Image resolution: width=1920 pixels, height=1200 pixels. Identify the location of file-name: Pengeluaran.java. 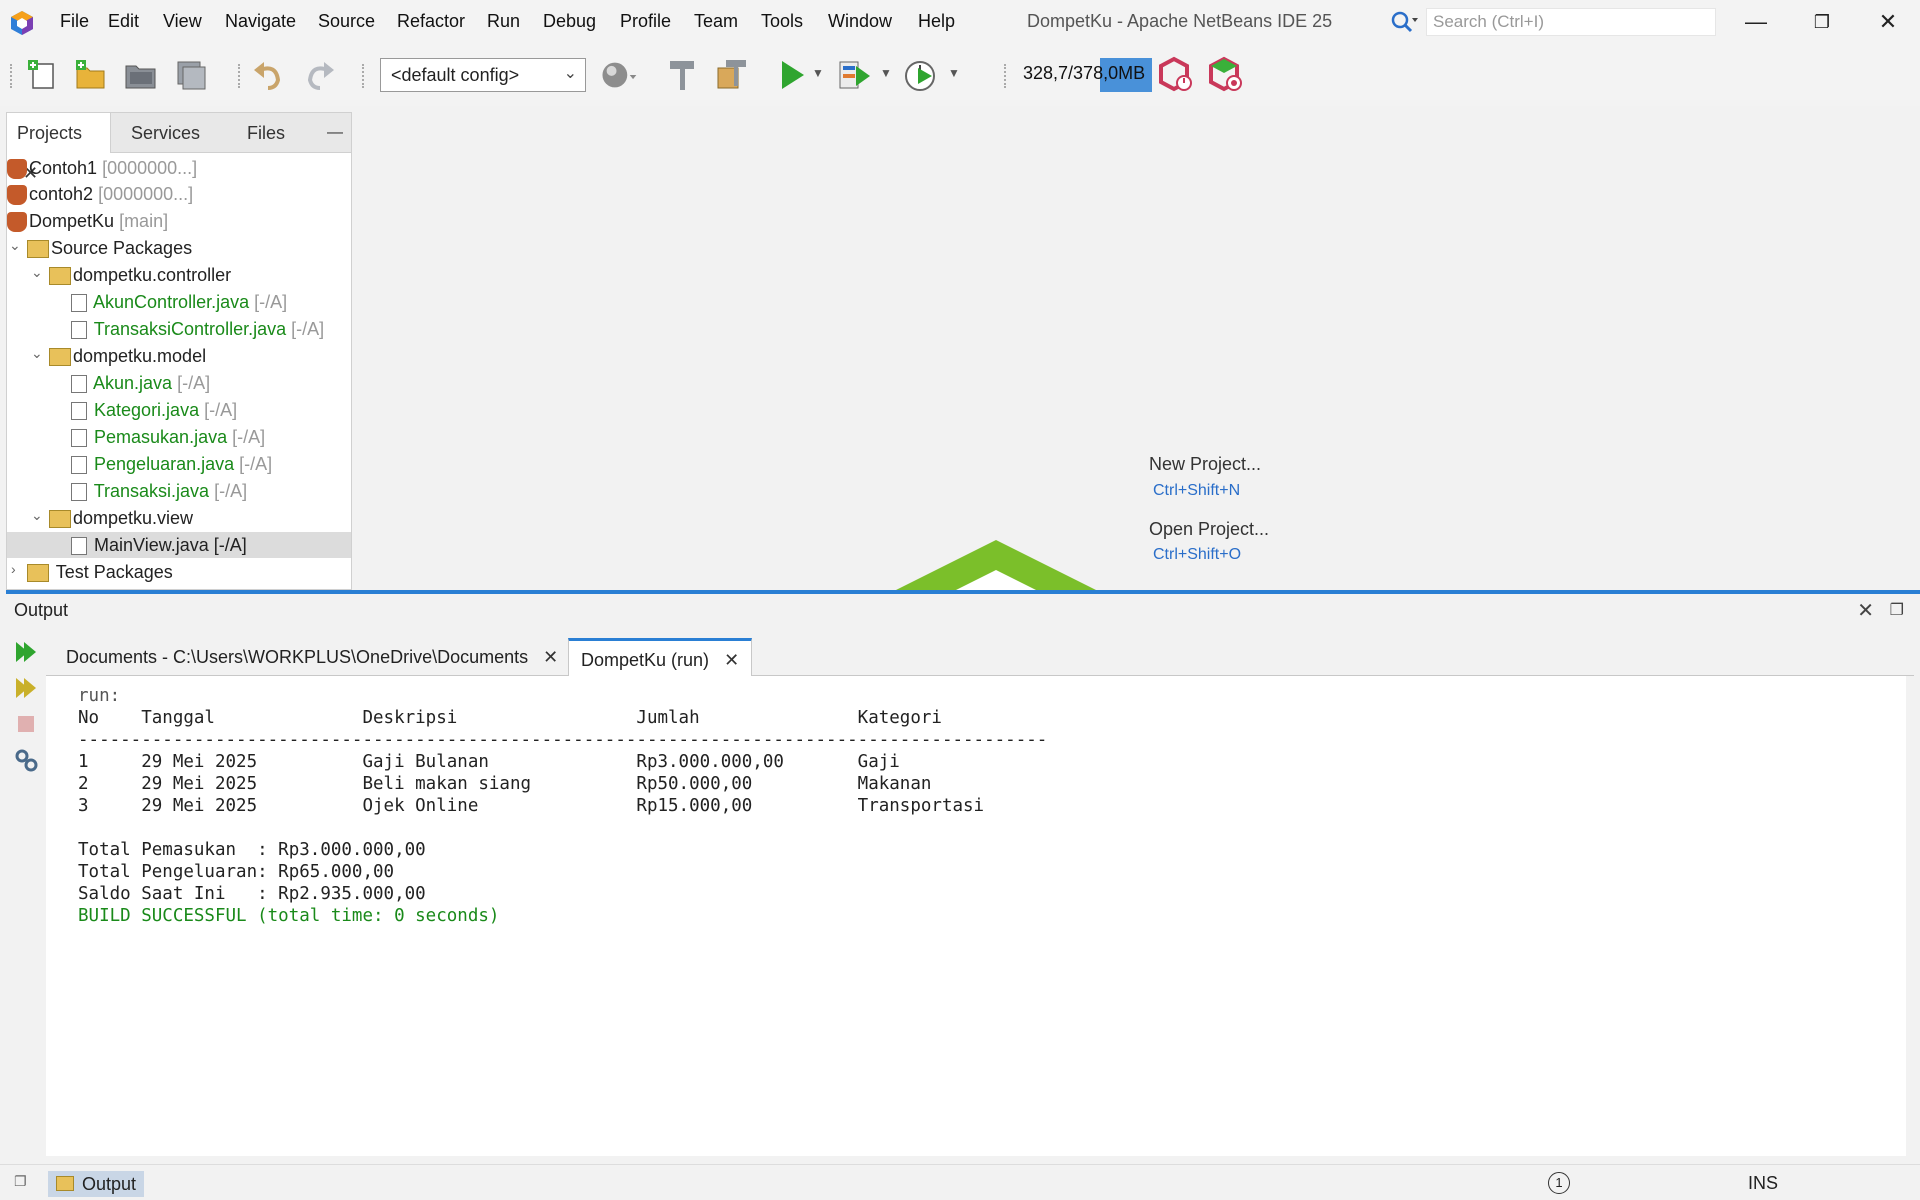
(164, 464).